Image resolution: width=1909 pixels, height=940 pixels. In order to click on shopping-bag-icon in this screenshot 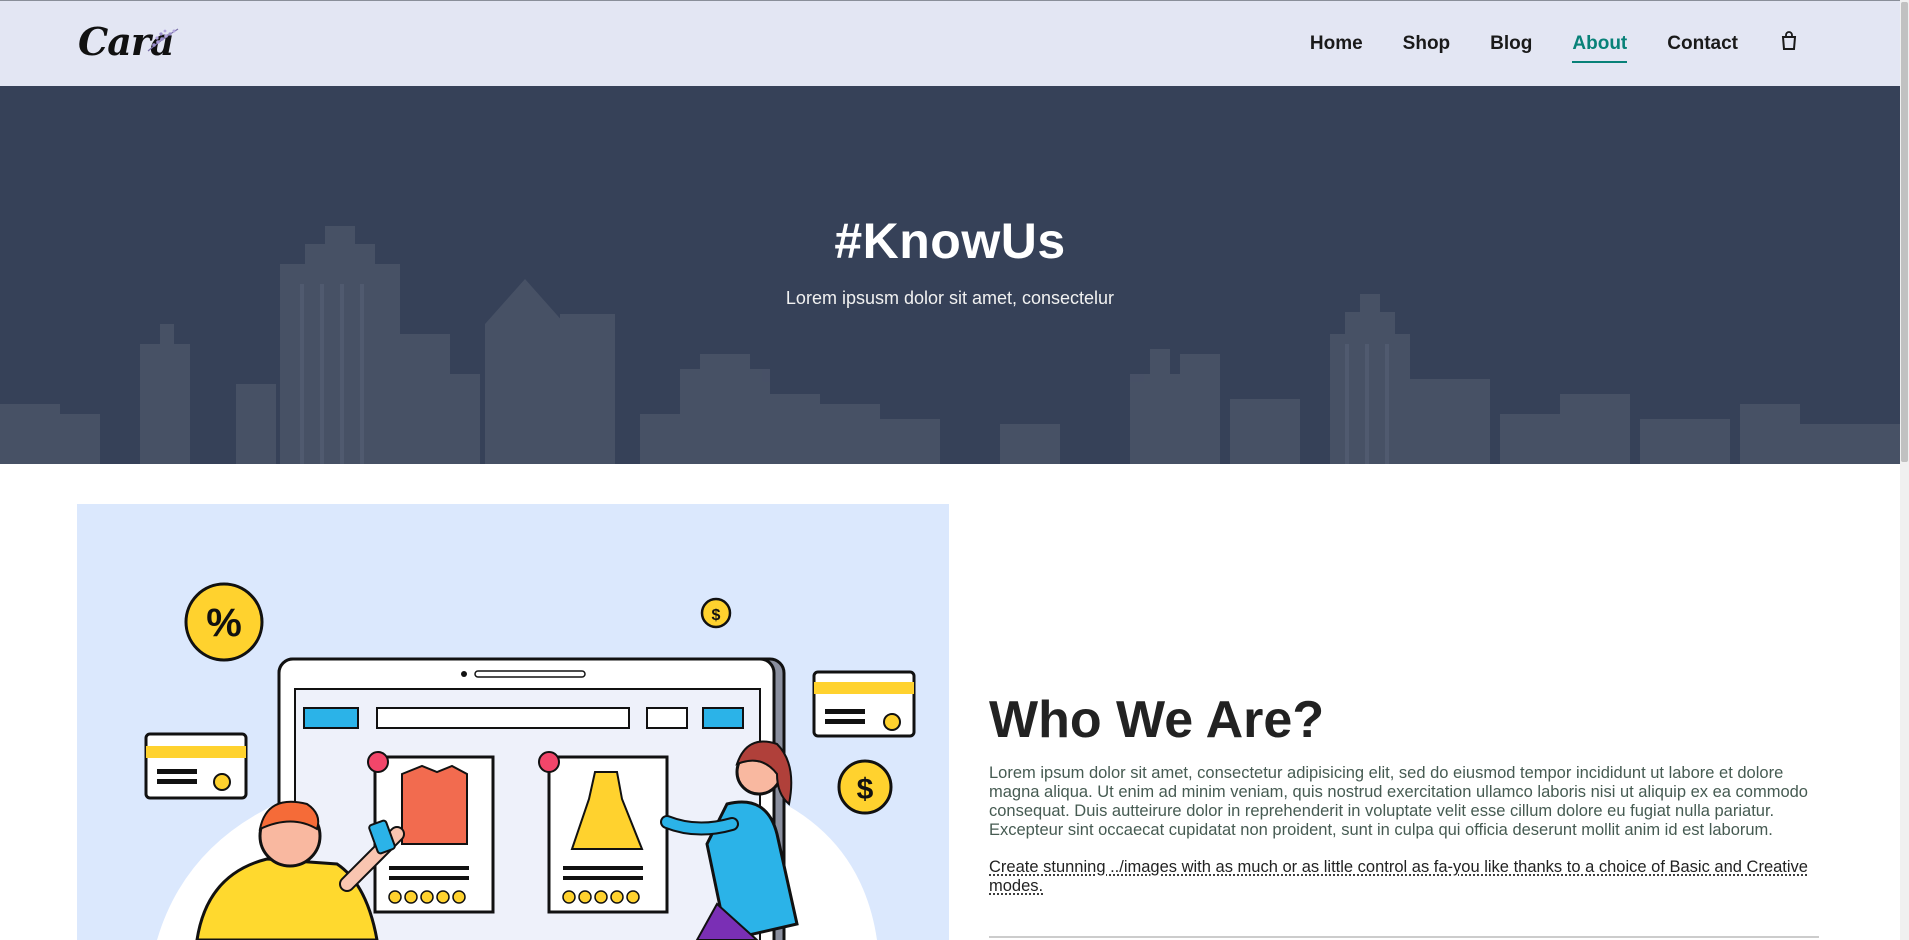, I will do `click(1789, 40)`.